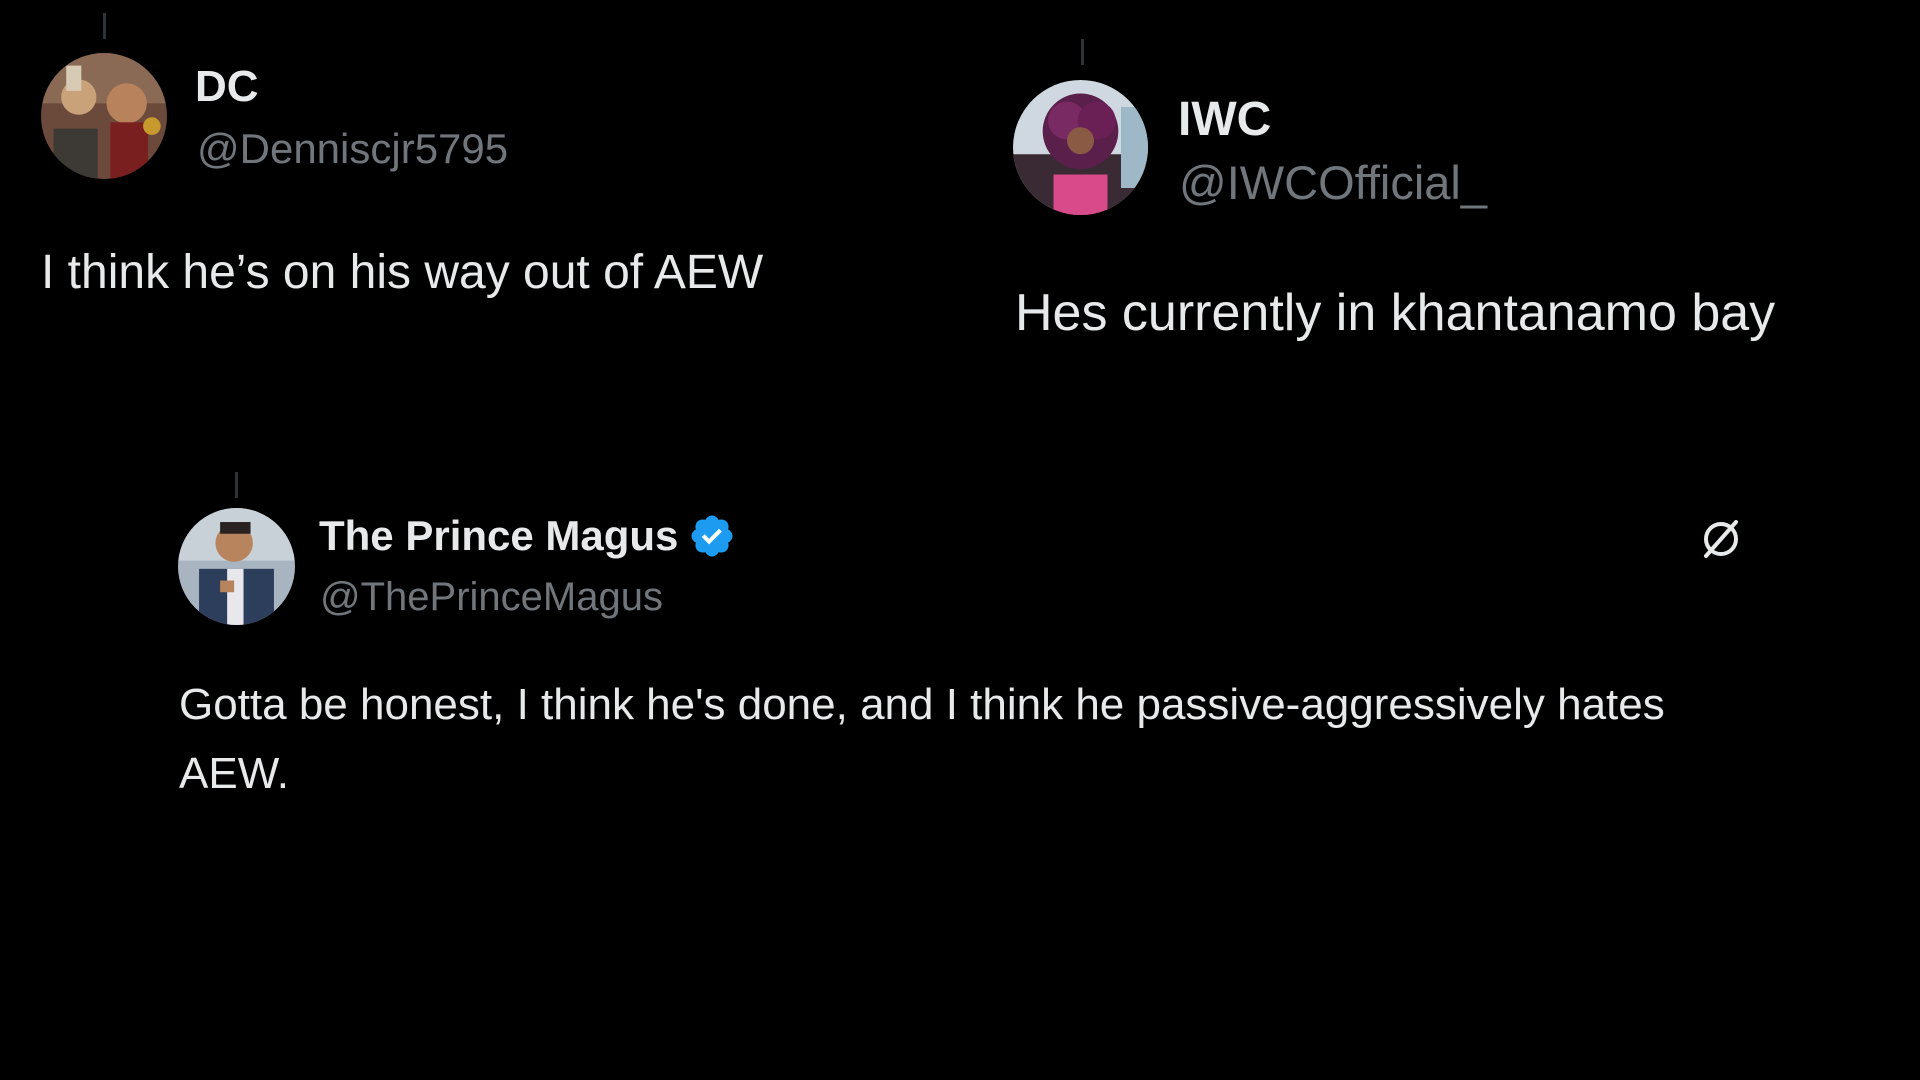 This screenshot has height=1080, width=1920. What do you see at coordinates (1395, 313) in the screenshot?
I see `tweet-text: Hes currently in khantanamo bay` at bounding box center [1395, 313].